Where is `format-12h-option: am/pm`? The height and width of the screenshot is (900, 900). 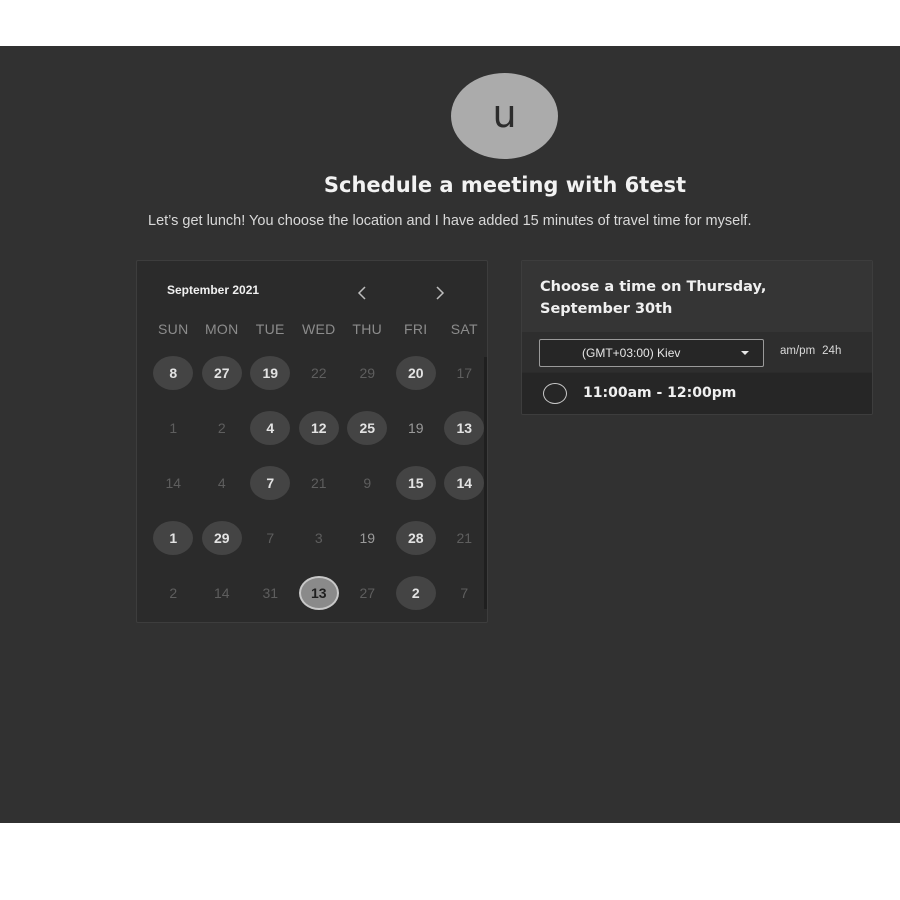 format-12h-option: am/pm is located at coordinates (797, 351).